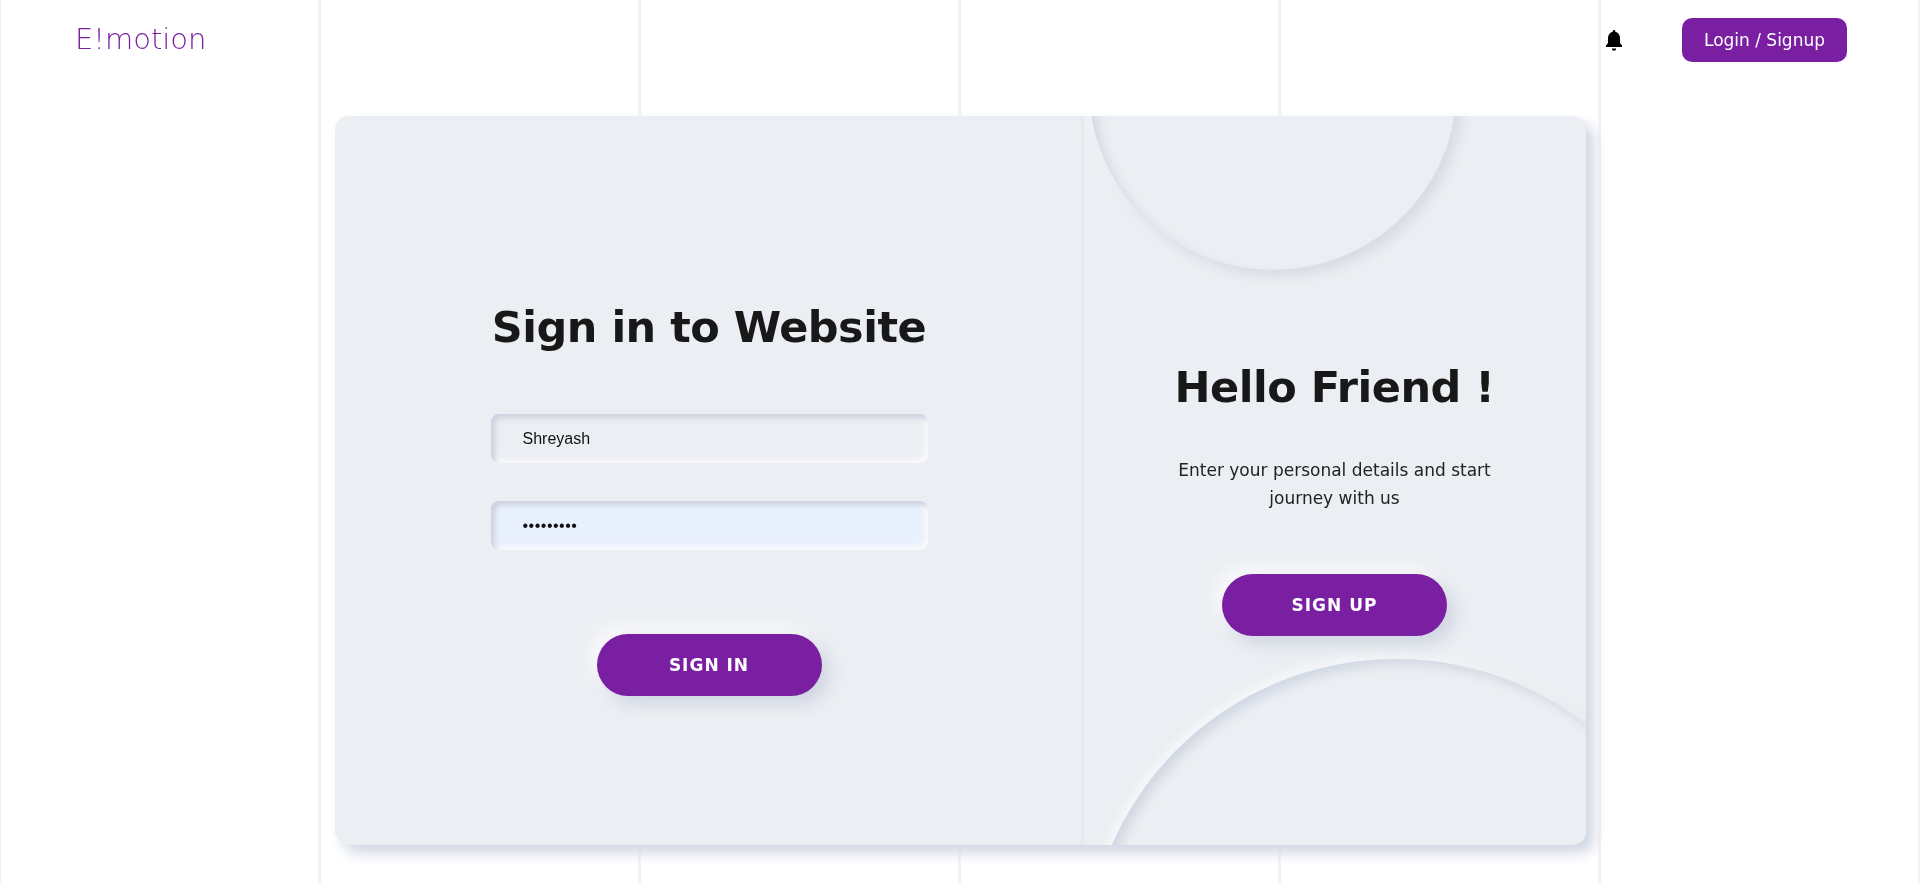 Image resolution: width=1920 pixels, height=883 pixels. What do you see at coordinates (1334, 387) in the screenshot?
I see `hello-title: Hello Friend !` at bounding box center [1334, 387].